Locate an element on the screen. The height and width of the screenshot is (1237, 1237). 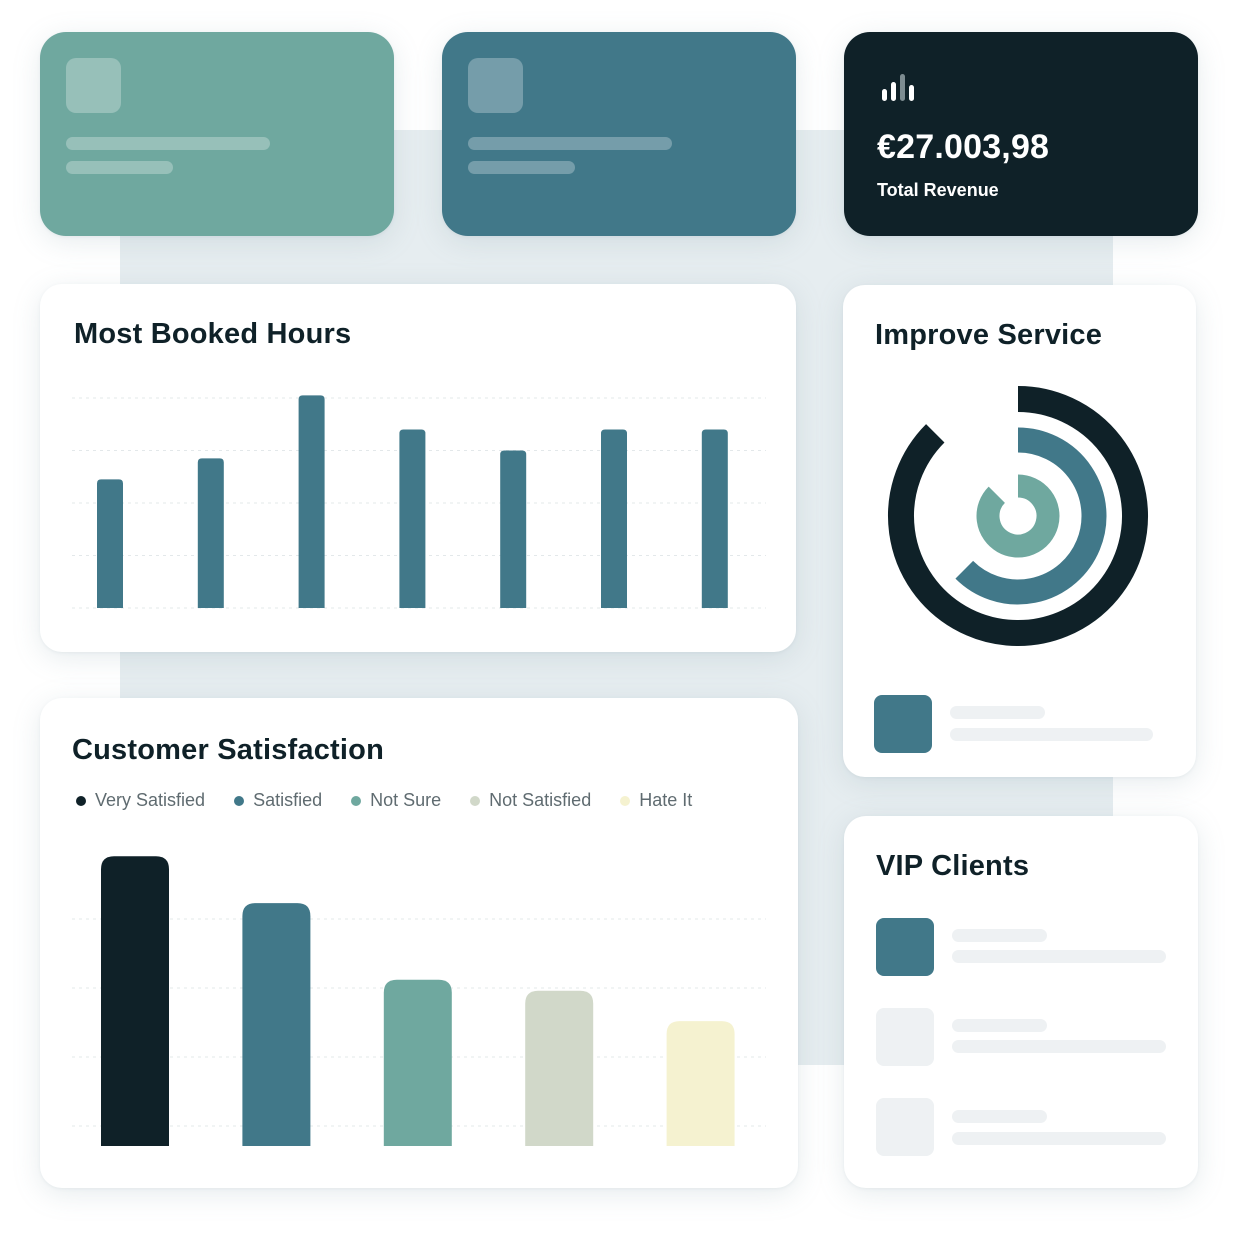
customer-satisfaction-chart is located at coordinates (419, 1001).